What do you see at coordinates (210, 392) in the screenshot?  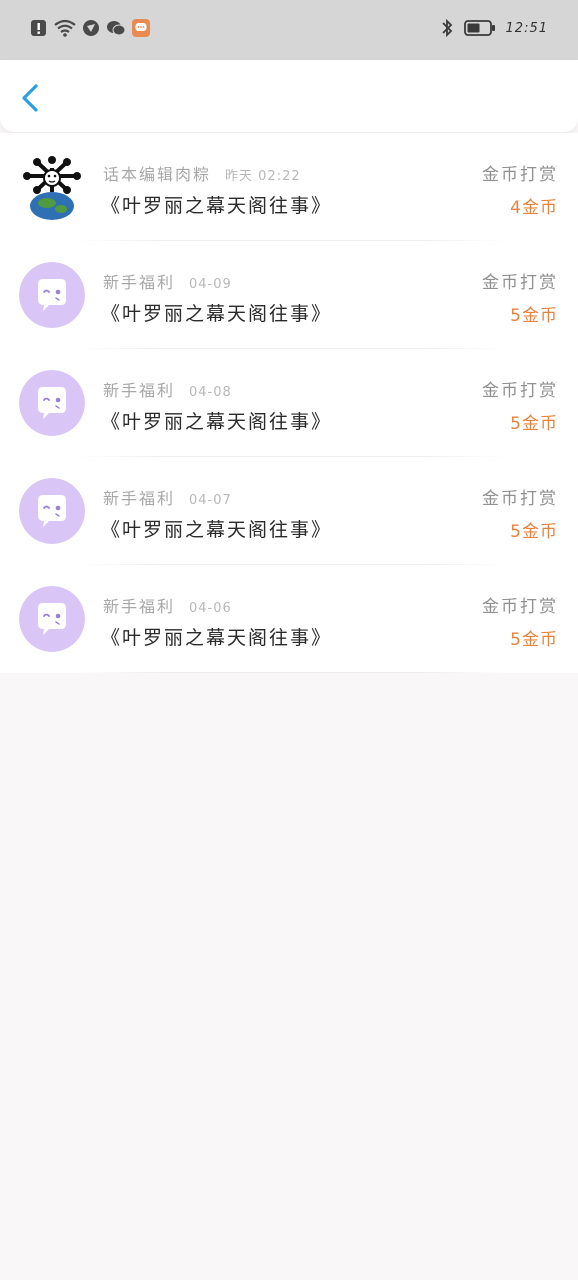 I see `reward-date: 04-08` at bounding box center [210, 392].